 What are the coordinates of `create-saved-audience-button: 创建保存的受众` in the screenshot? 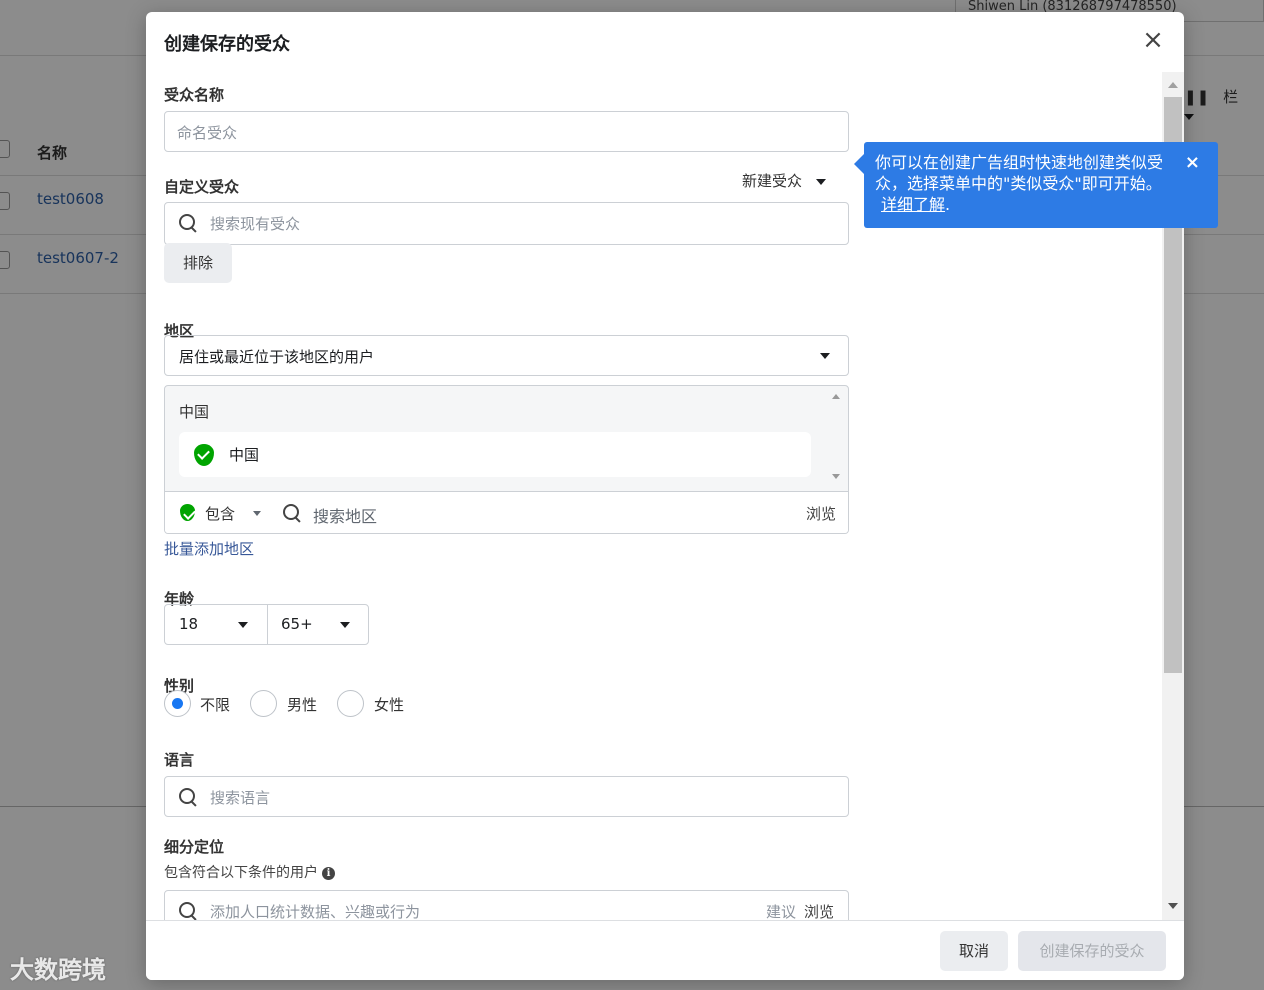 It's located at (1092, 951).